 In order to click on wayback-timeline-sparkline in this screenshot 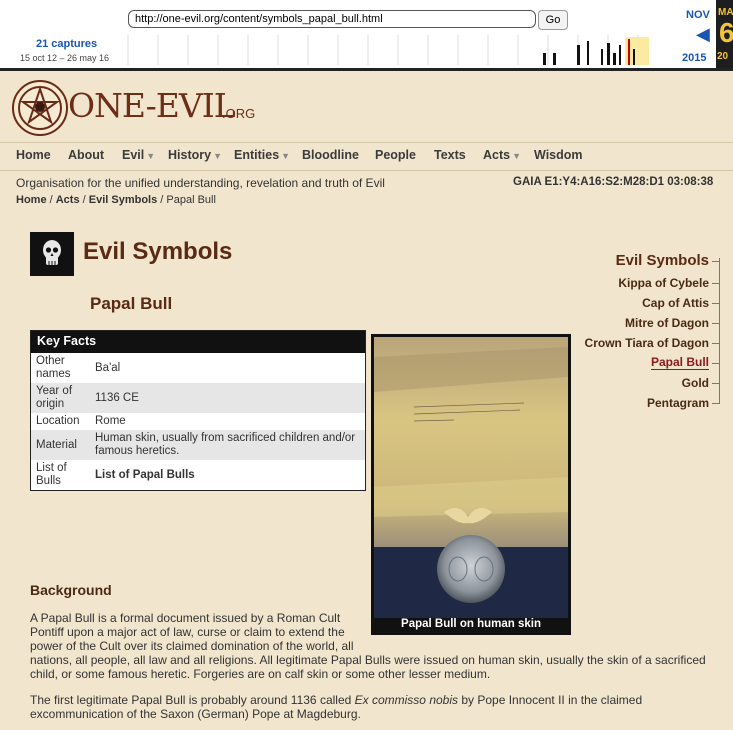, I will do `click(402, 50)`.